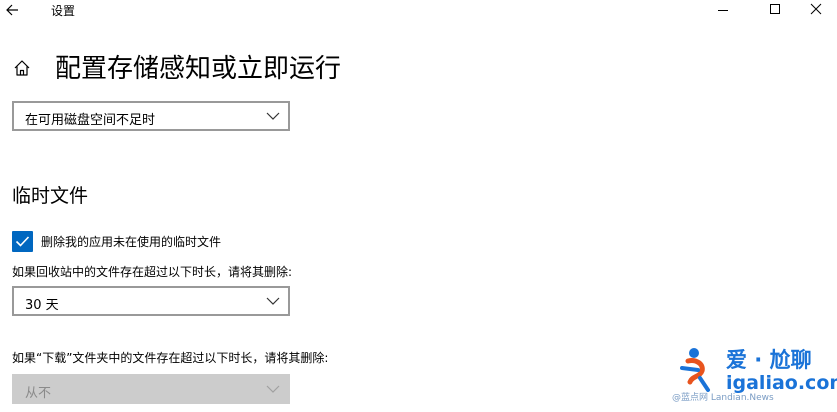  I want to click on maximize-icon, so click(775, 9).